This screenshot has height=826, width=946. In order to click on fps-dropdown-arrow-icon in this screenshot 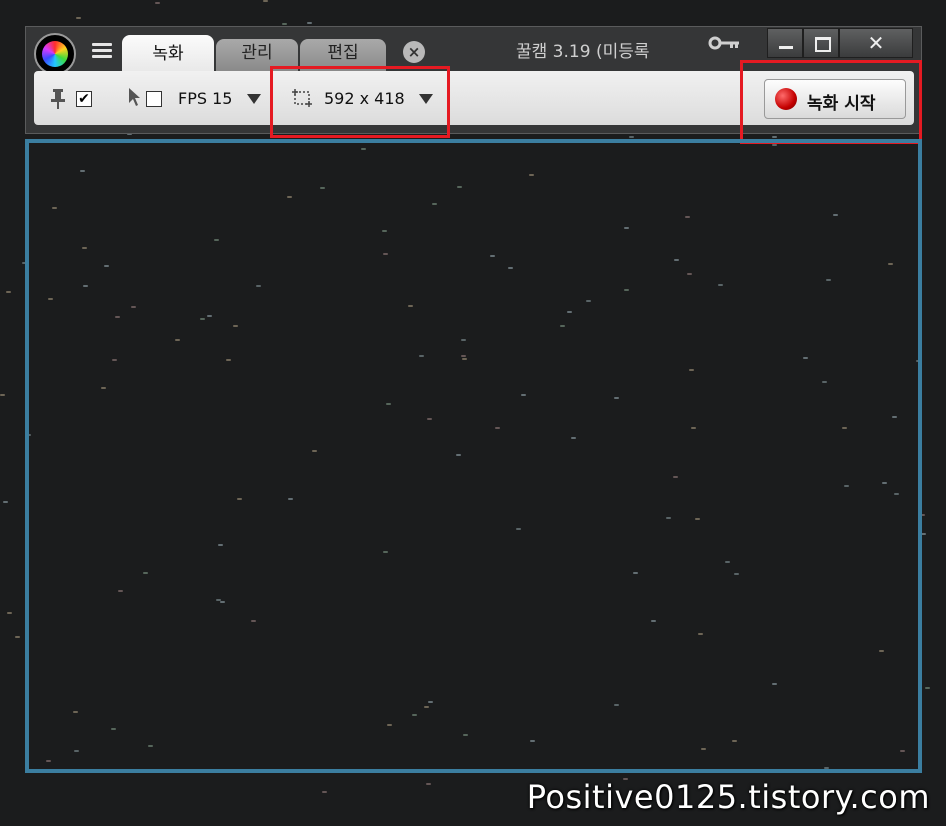, I will do `click(254, 99)`.